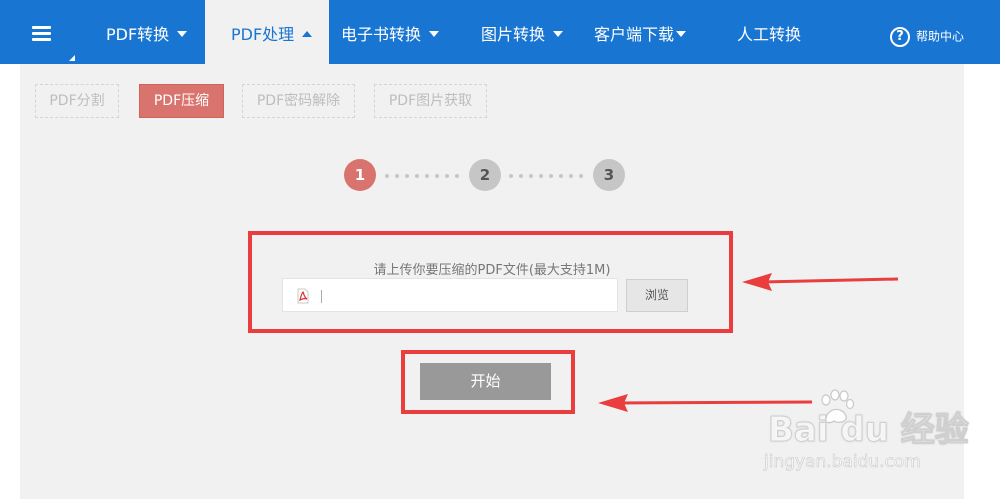  What do you see at coordinates (820, 282) in the screenshot?
I see `annotation-arrow-upload` at bounding box center [820, 282].